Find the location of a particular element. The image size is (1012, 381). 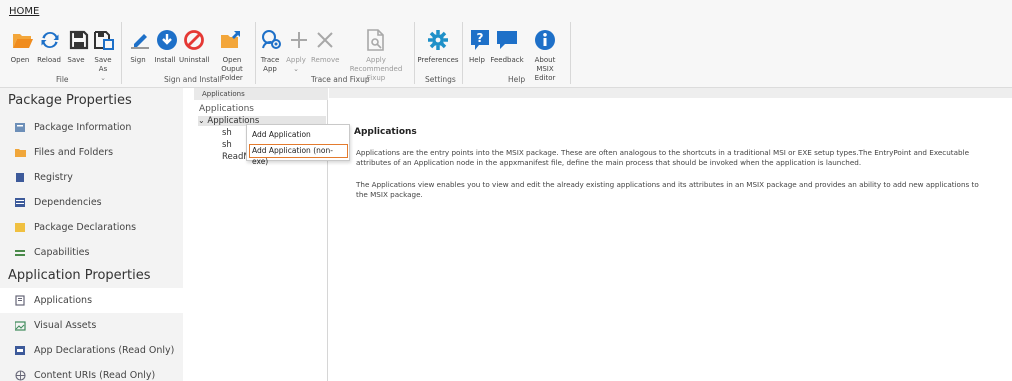

sign-button: Sign is located at coordinates (138, 45).